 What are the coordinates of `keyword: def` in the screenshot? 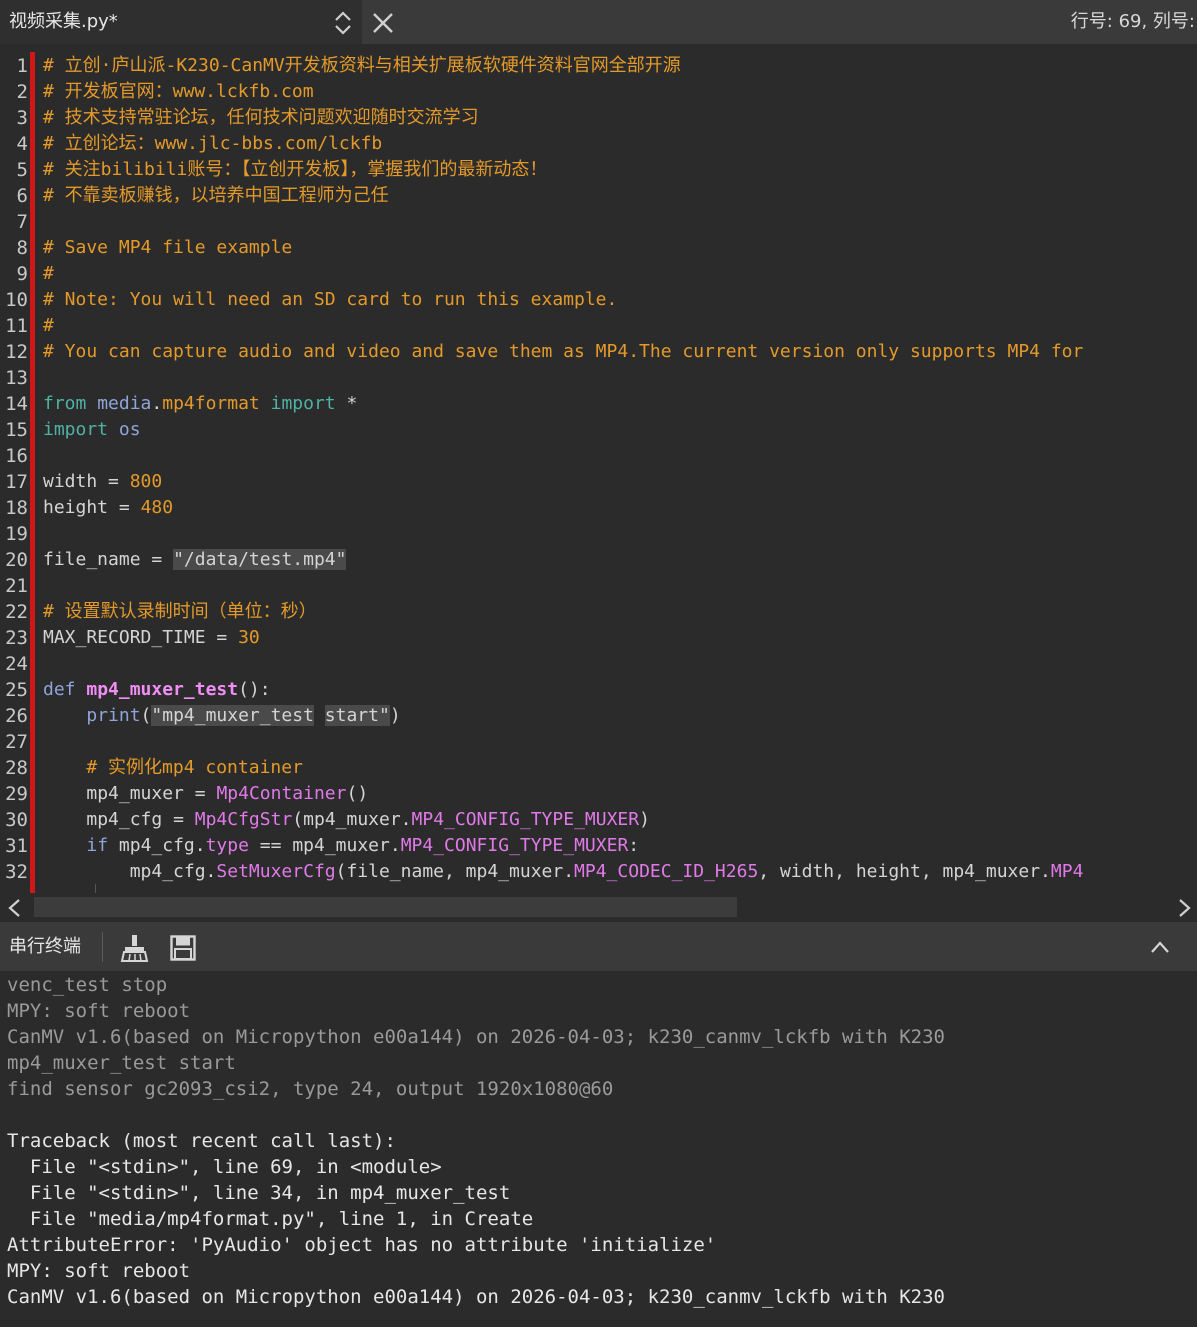 It's located at (59, 689).